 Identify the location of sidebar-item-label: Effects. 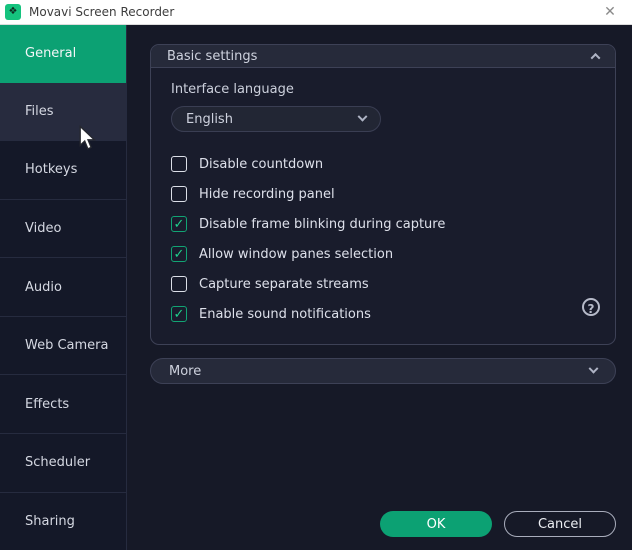
(47, 404).